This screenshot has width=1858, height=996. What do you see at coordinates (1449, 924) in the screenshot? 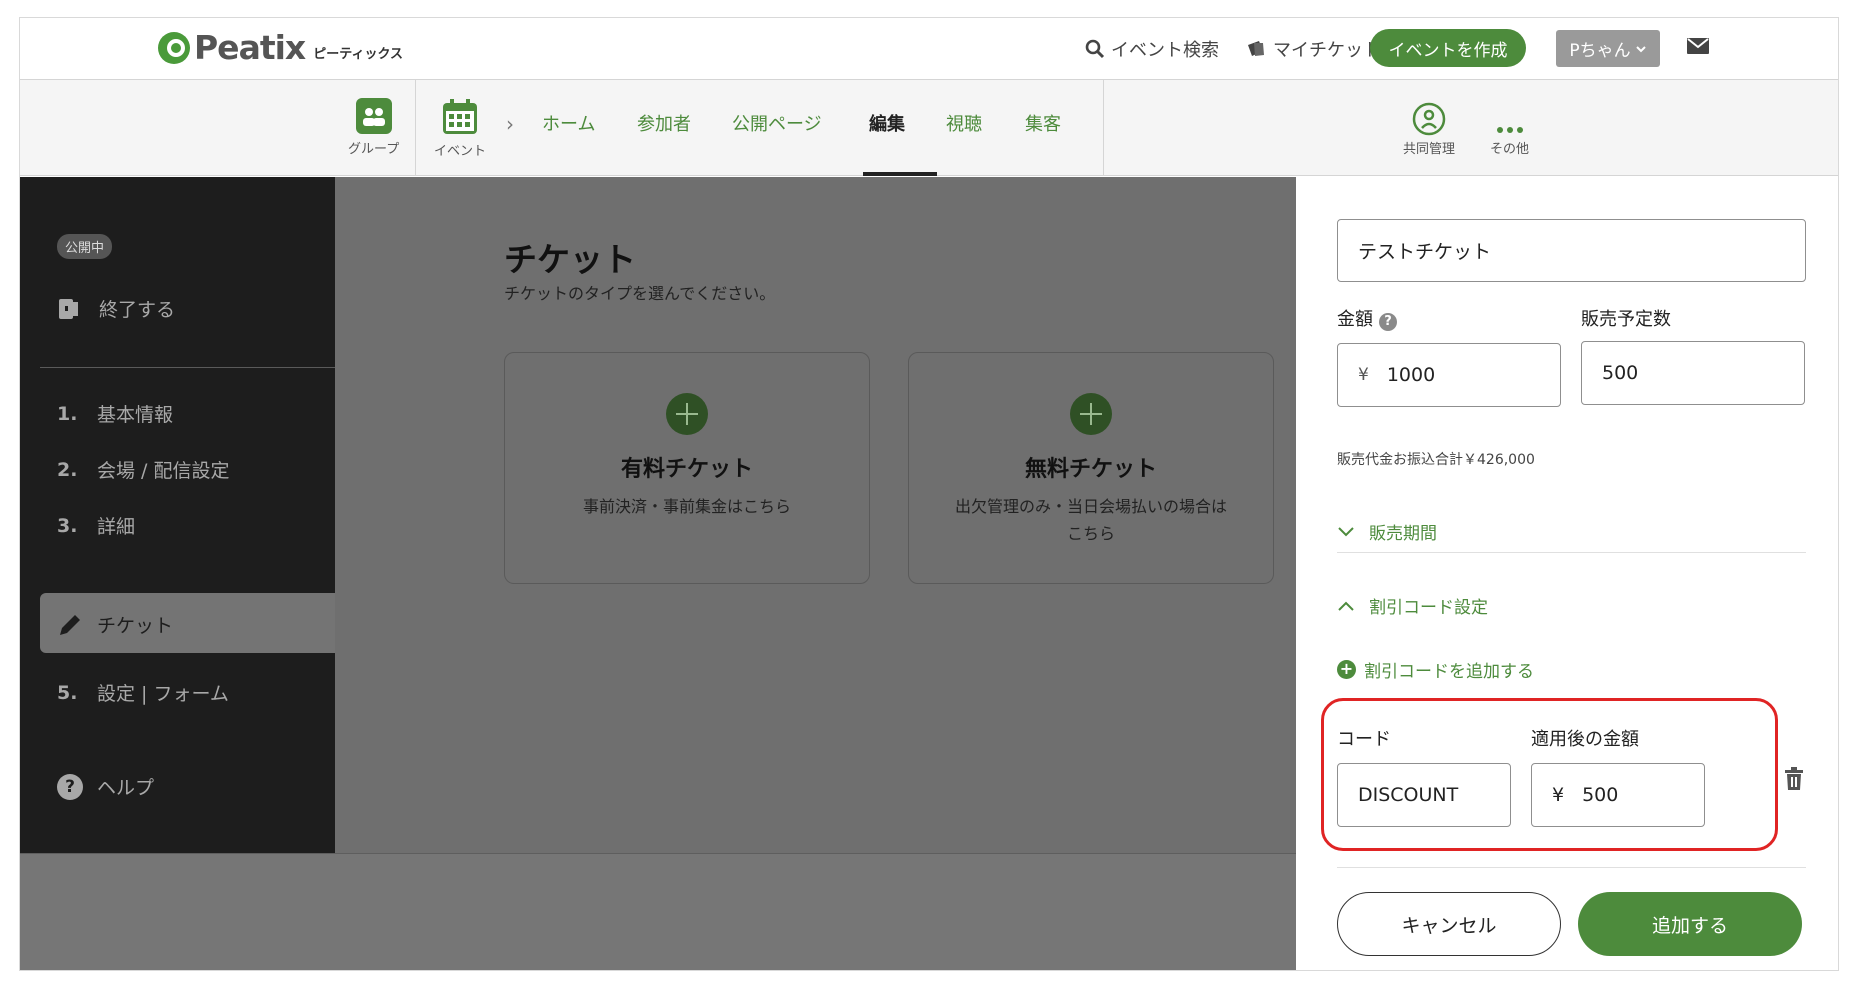
I see `cancel-button: キャンセル` at bounding box center [1449, 924].